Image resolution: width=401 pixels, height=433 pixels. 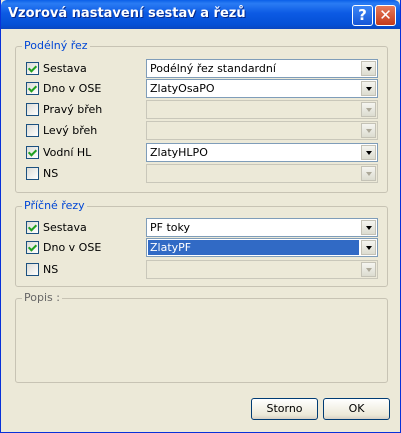 I want to click on sestava-checkbox, so click(x=32, y=68).